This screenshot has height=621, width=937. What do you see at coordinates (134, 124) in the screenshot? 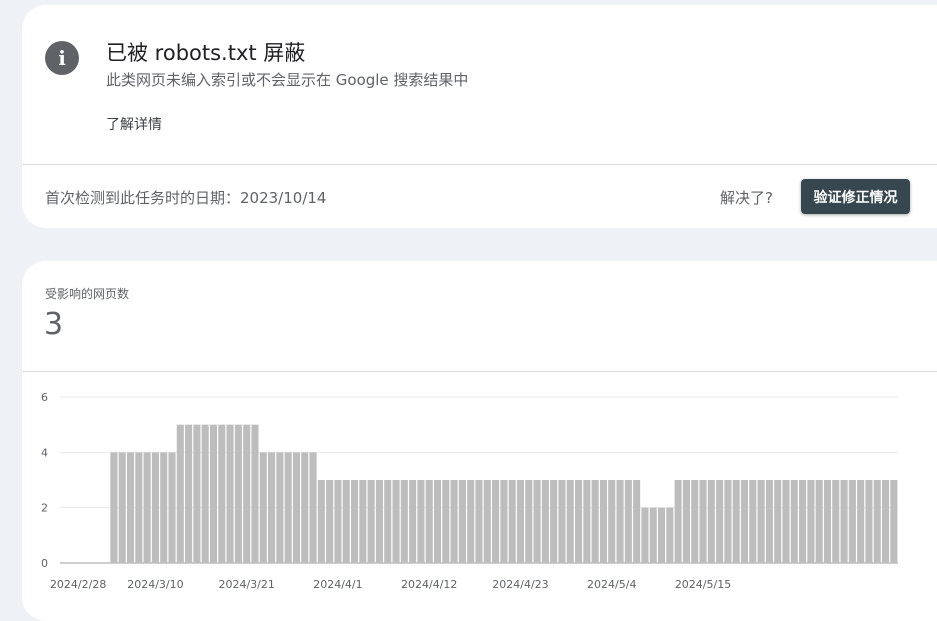
I see `learn-more-link: 了解详情` at bounding box center [134, 124].